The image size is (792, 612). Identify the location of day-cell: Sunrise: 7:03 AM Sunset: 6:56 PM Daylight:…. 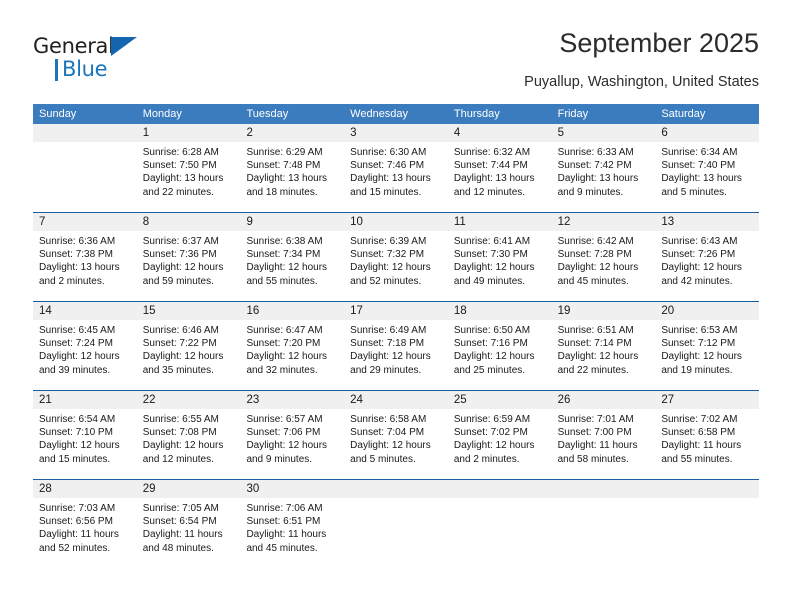
(85, 533).